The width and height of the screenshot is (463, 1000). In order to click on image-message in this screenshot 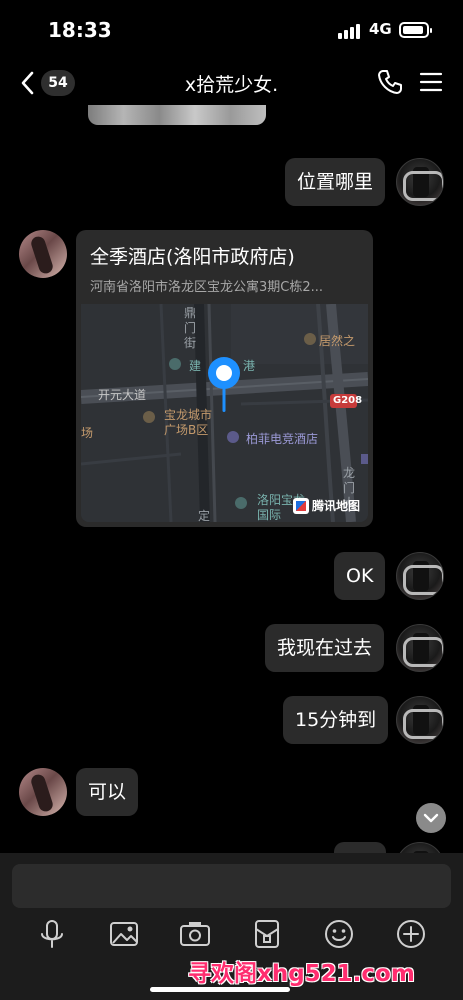, I will do `click(177, 115)`.